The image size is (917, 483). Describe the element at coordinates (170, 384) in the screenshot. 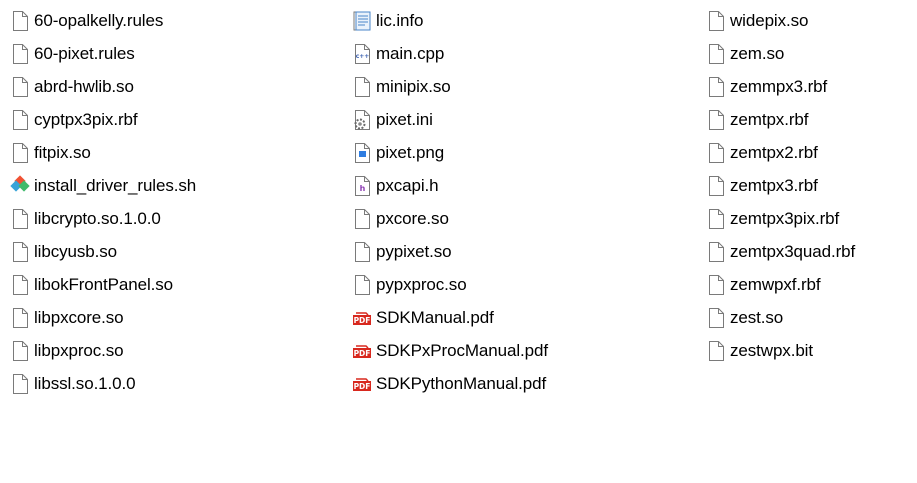

I see `file-item: libssl.so.1.0.0` at that location.